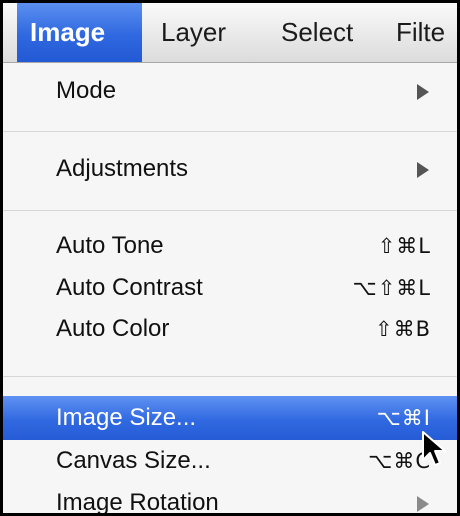  I want to click on menu-item-auto-tone: Auto Tone ⇧⌘L, so click(230, 246).